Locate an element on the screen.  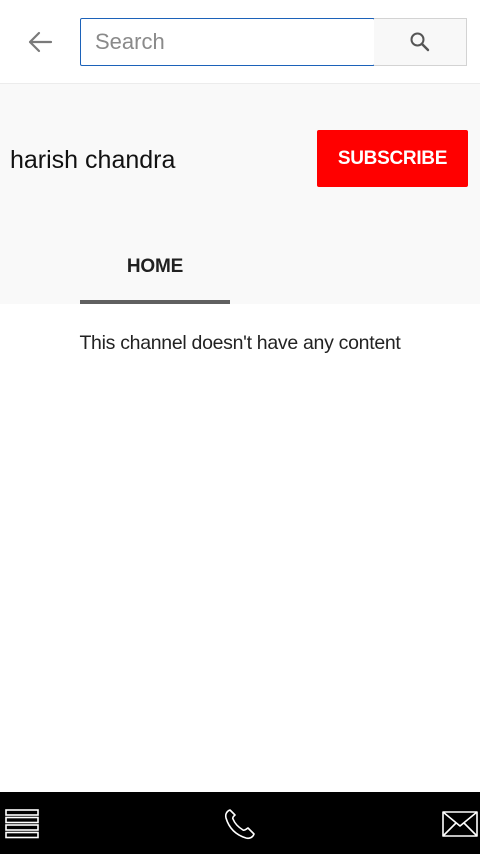
menu-button is located at coordinates (22, 824).